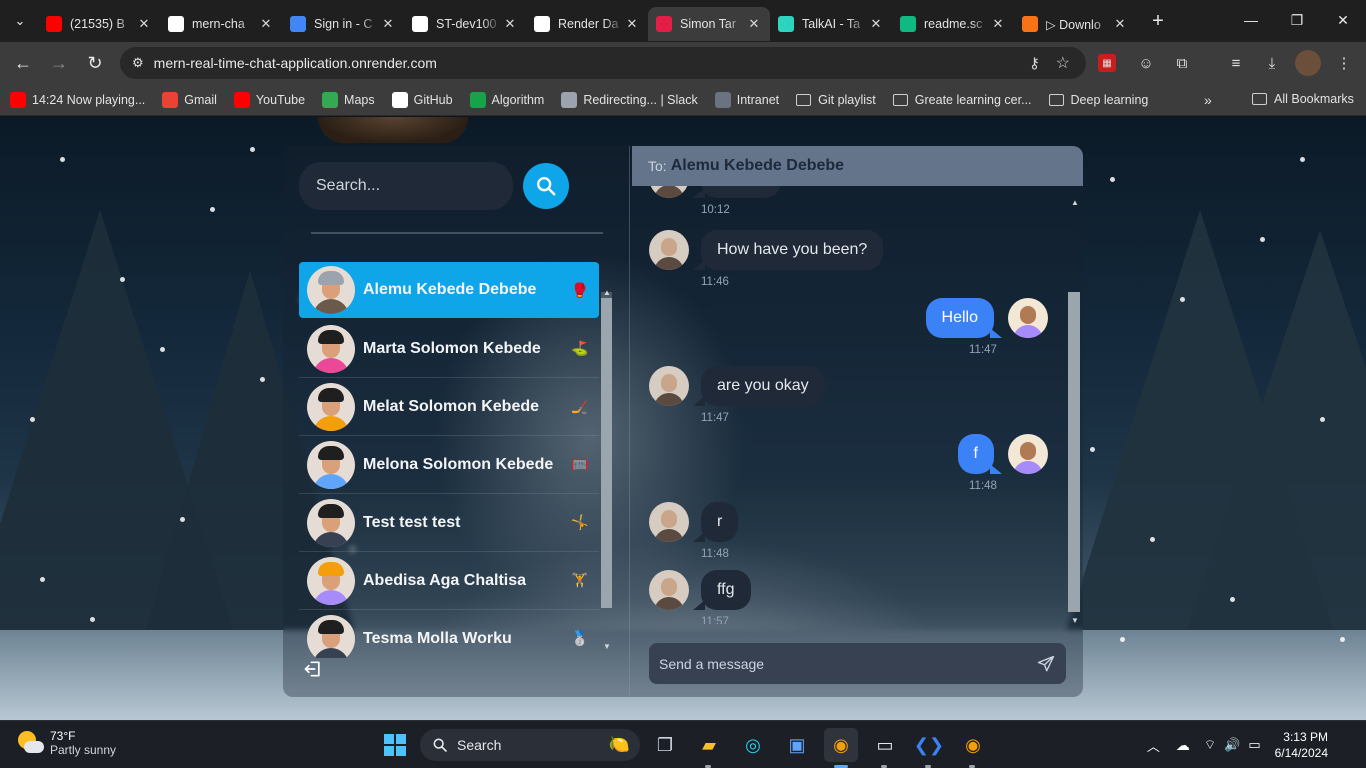 Image resolution: width=1366 pixels, height=768 pixels. What do you see at coordinates (587, 24) in the screenshot?
I see `browser-tab: Render Da ✕` at bounding box center [587, 24].